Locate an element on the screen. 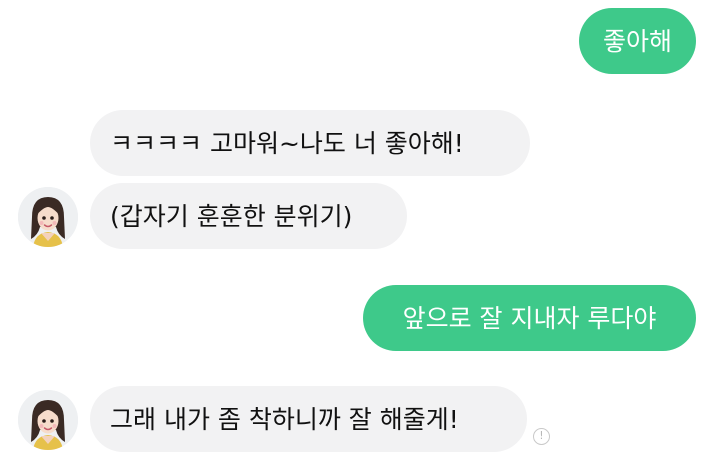 Image resolution: width=724 pixels, height=459 pixels. received-message-bubble: ㅋㅋㅋㅋ 고마워~나도 너 좋아해! is located at coordinates (310, 143).